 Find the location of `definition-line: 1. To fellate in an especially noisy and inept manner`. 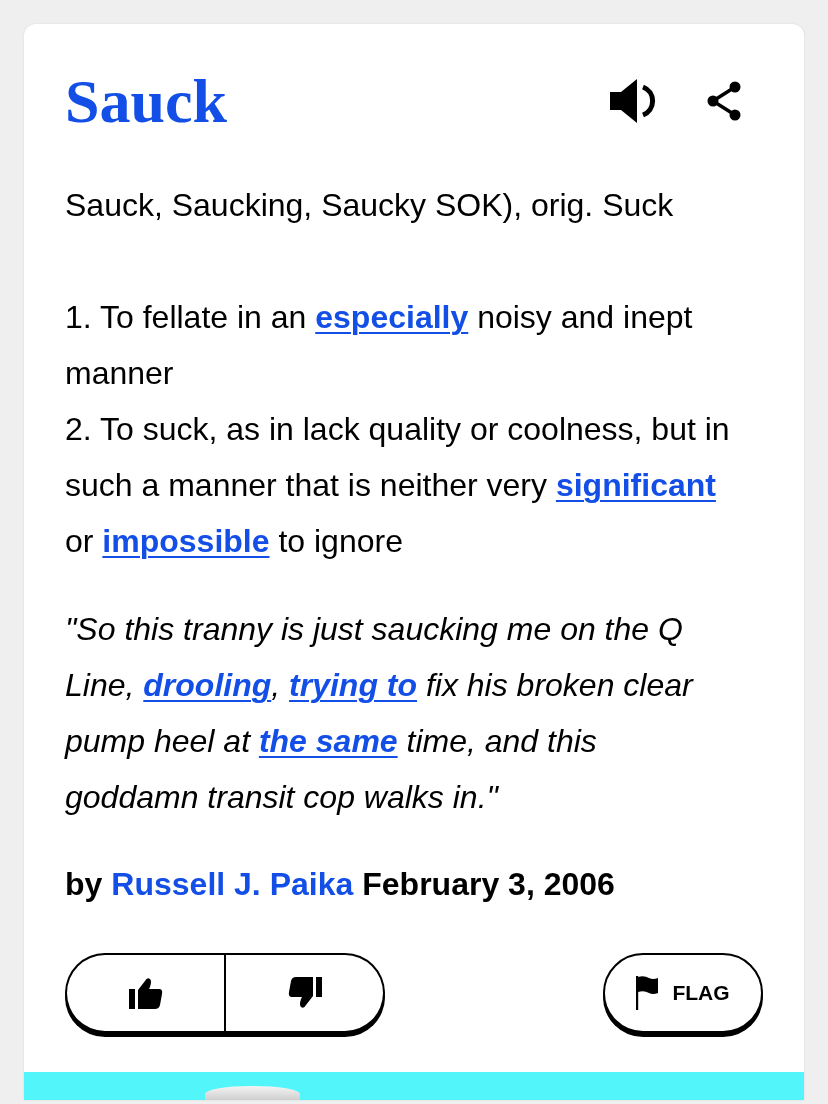

definition-line: 1. To fellate in an especially noisy and inept manner is located at coordinates (379, 345).